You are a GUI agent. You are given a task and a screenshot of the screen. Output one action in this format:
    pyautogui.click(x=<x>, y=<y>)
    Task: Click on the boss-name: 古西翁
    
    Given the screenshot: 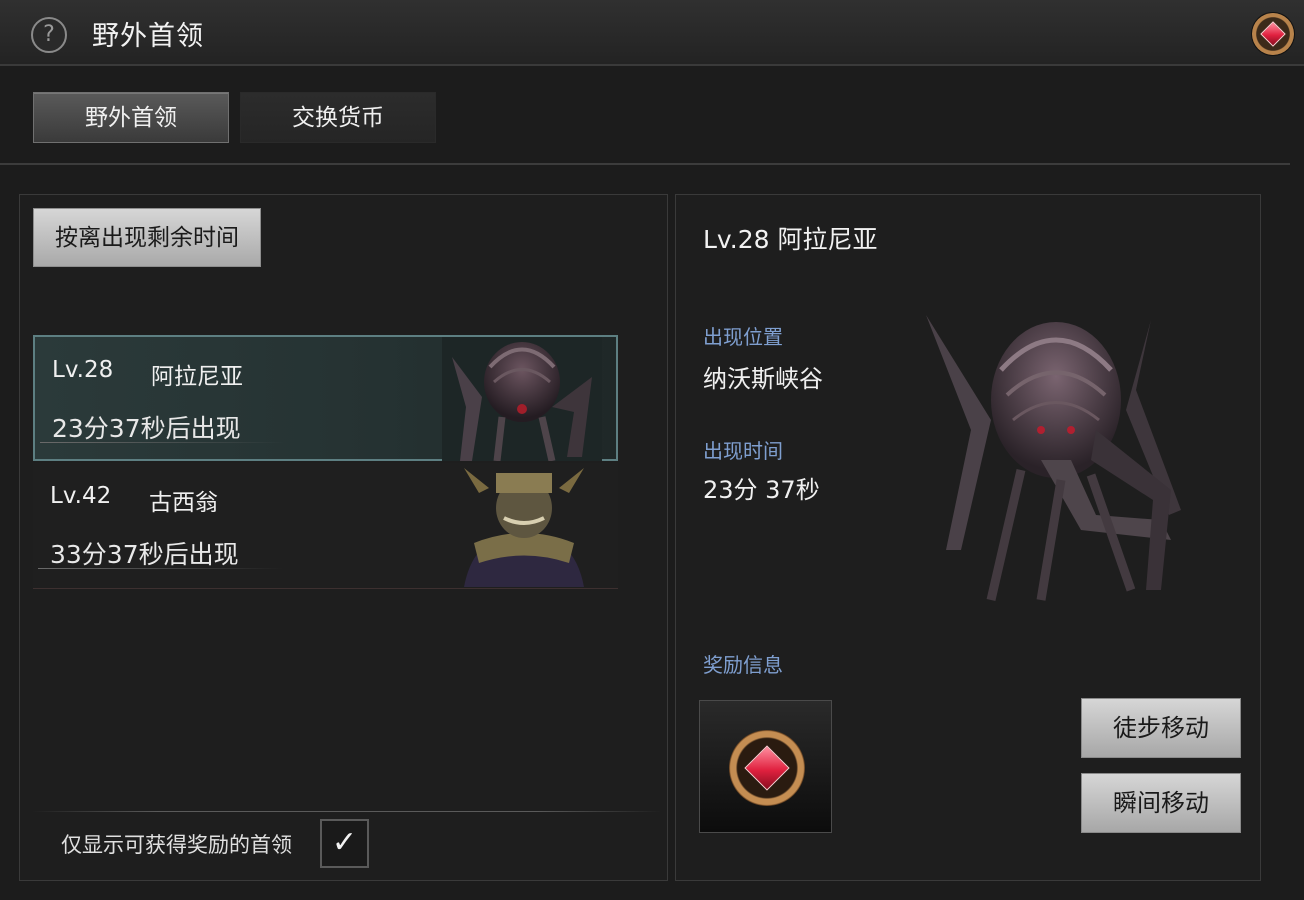 What is the action you would take?
    pyautogui.click(x=183, y=503)
    